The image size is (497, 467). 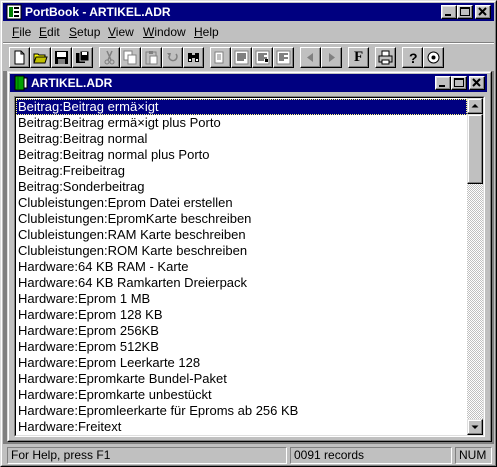 I want to click on arrow-right-icon, so click(x=332, y=57).